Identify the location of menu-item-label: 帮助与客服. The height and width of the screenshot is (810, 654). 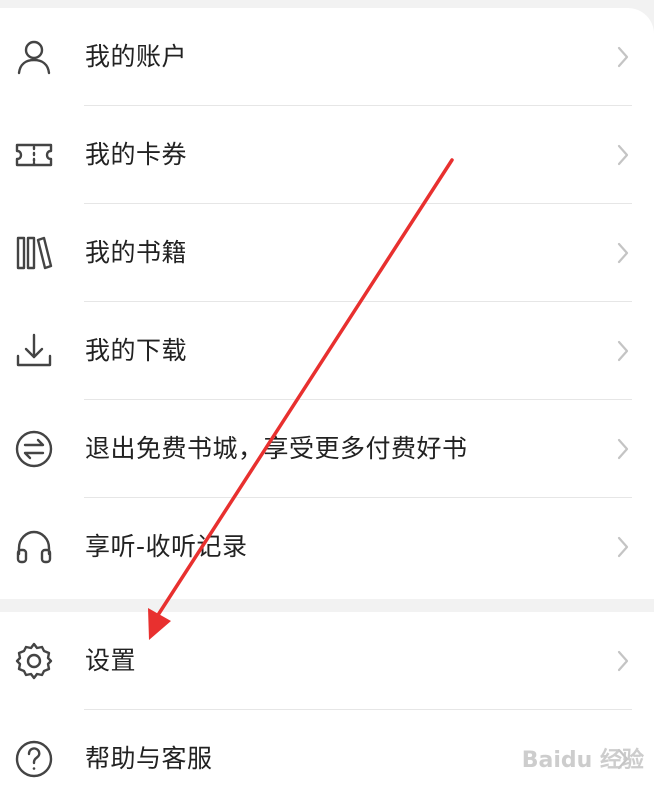
(149, 758).